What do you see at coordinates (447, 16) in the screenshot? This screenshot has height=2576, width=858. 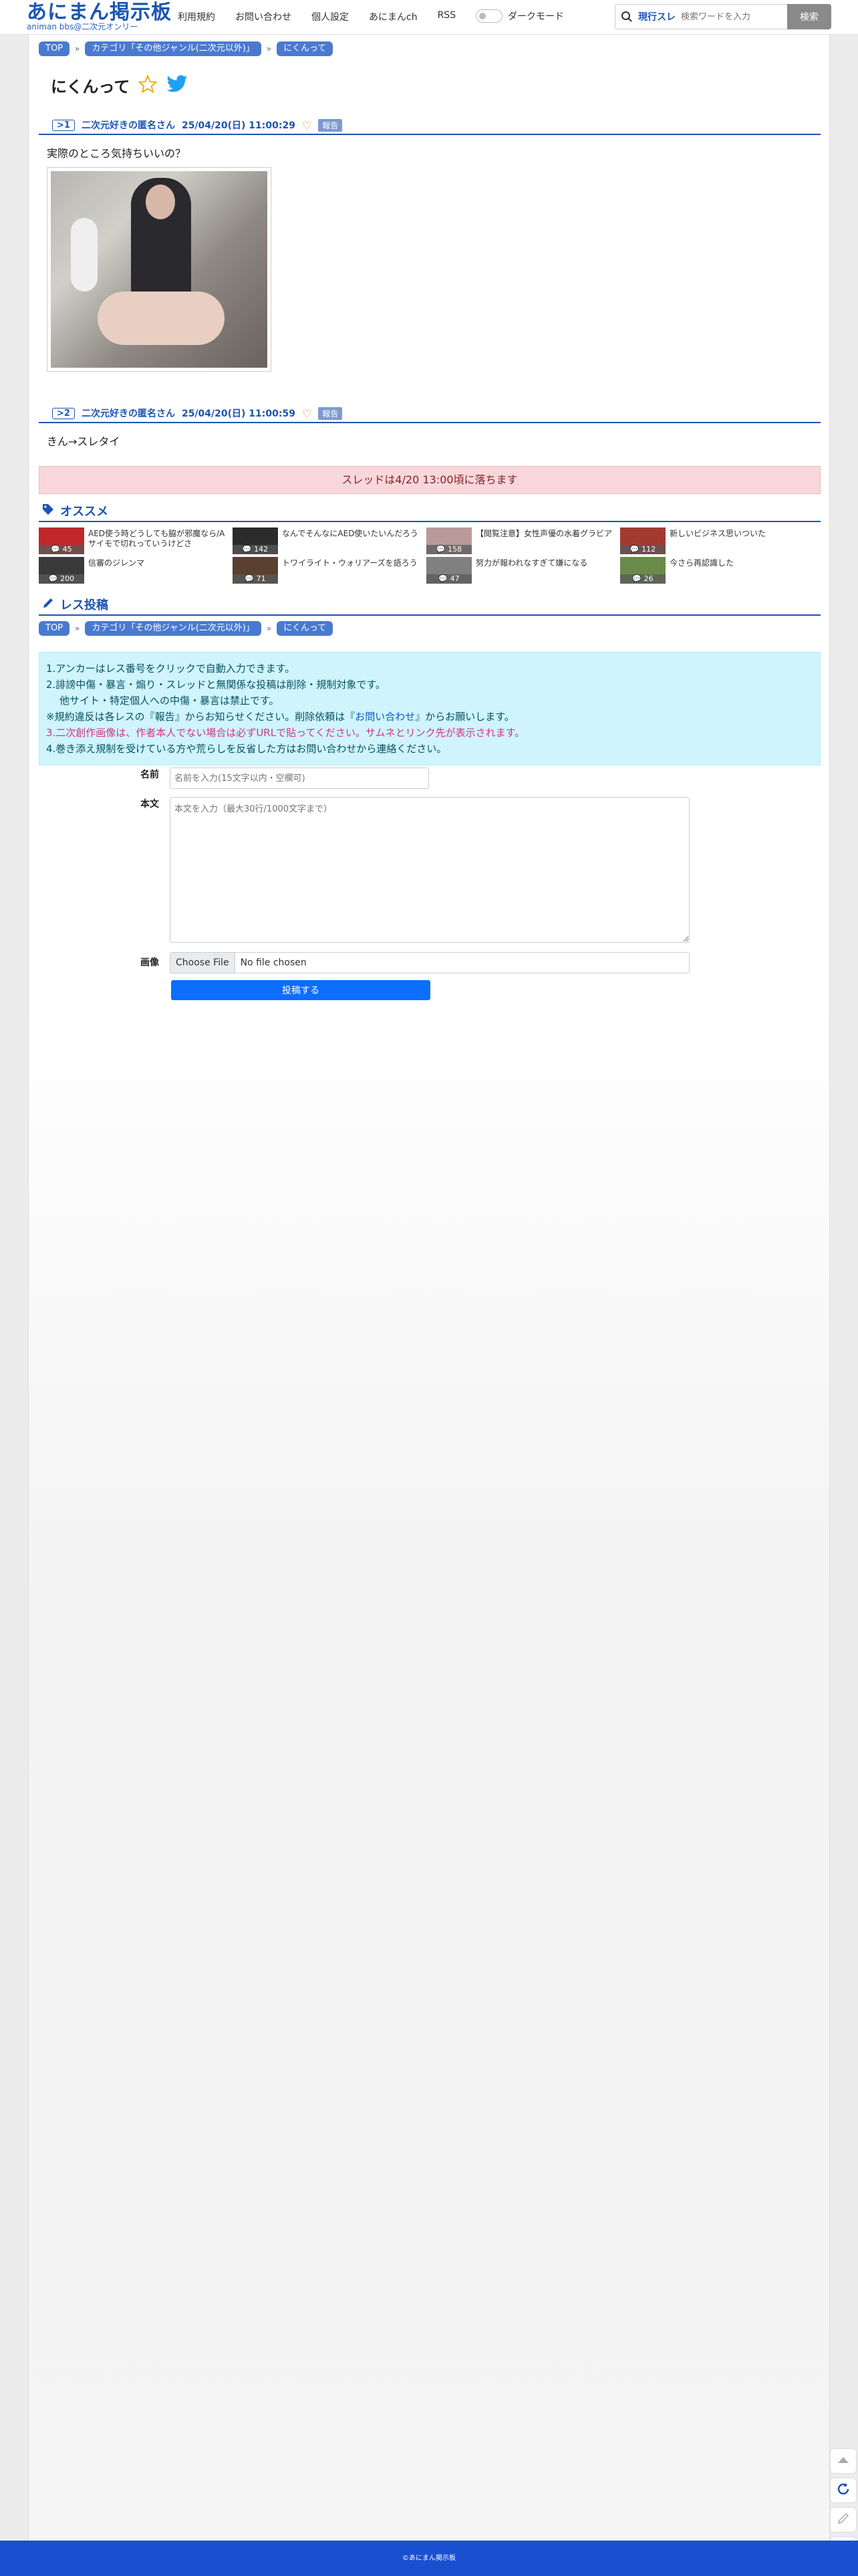 I see `nav-rss: RSS` at bounding box center [447, 16].